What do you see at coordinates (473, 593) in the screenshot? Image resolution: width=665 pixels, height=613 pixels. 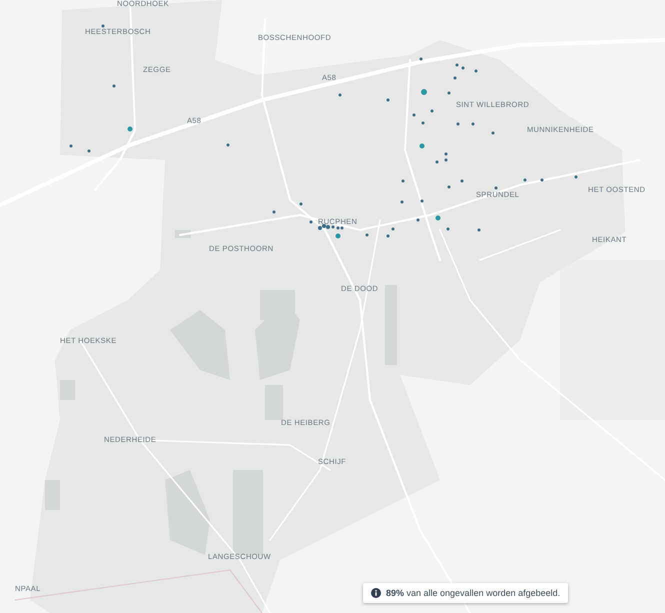 I see `info-text: 89% van alle ongevallen worden afgebeeld.` at bounding box center [473, 593].